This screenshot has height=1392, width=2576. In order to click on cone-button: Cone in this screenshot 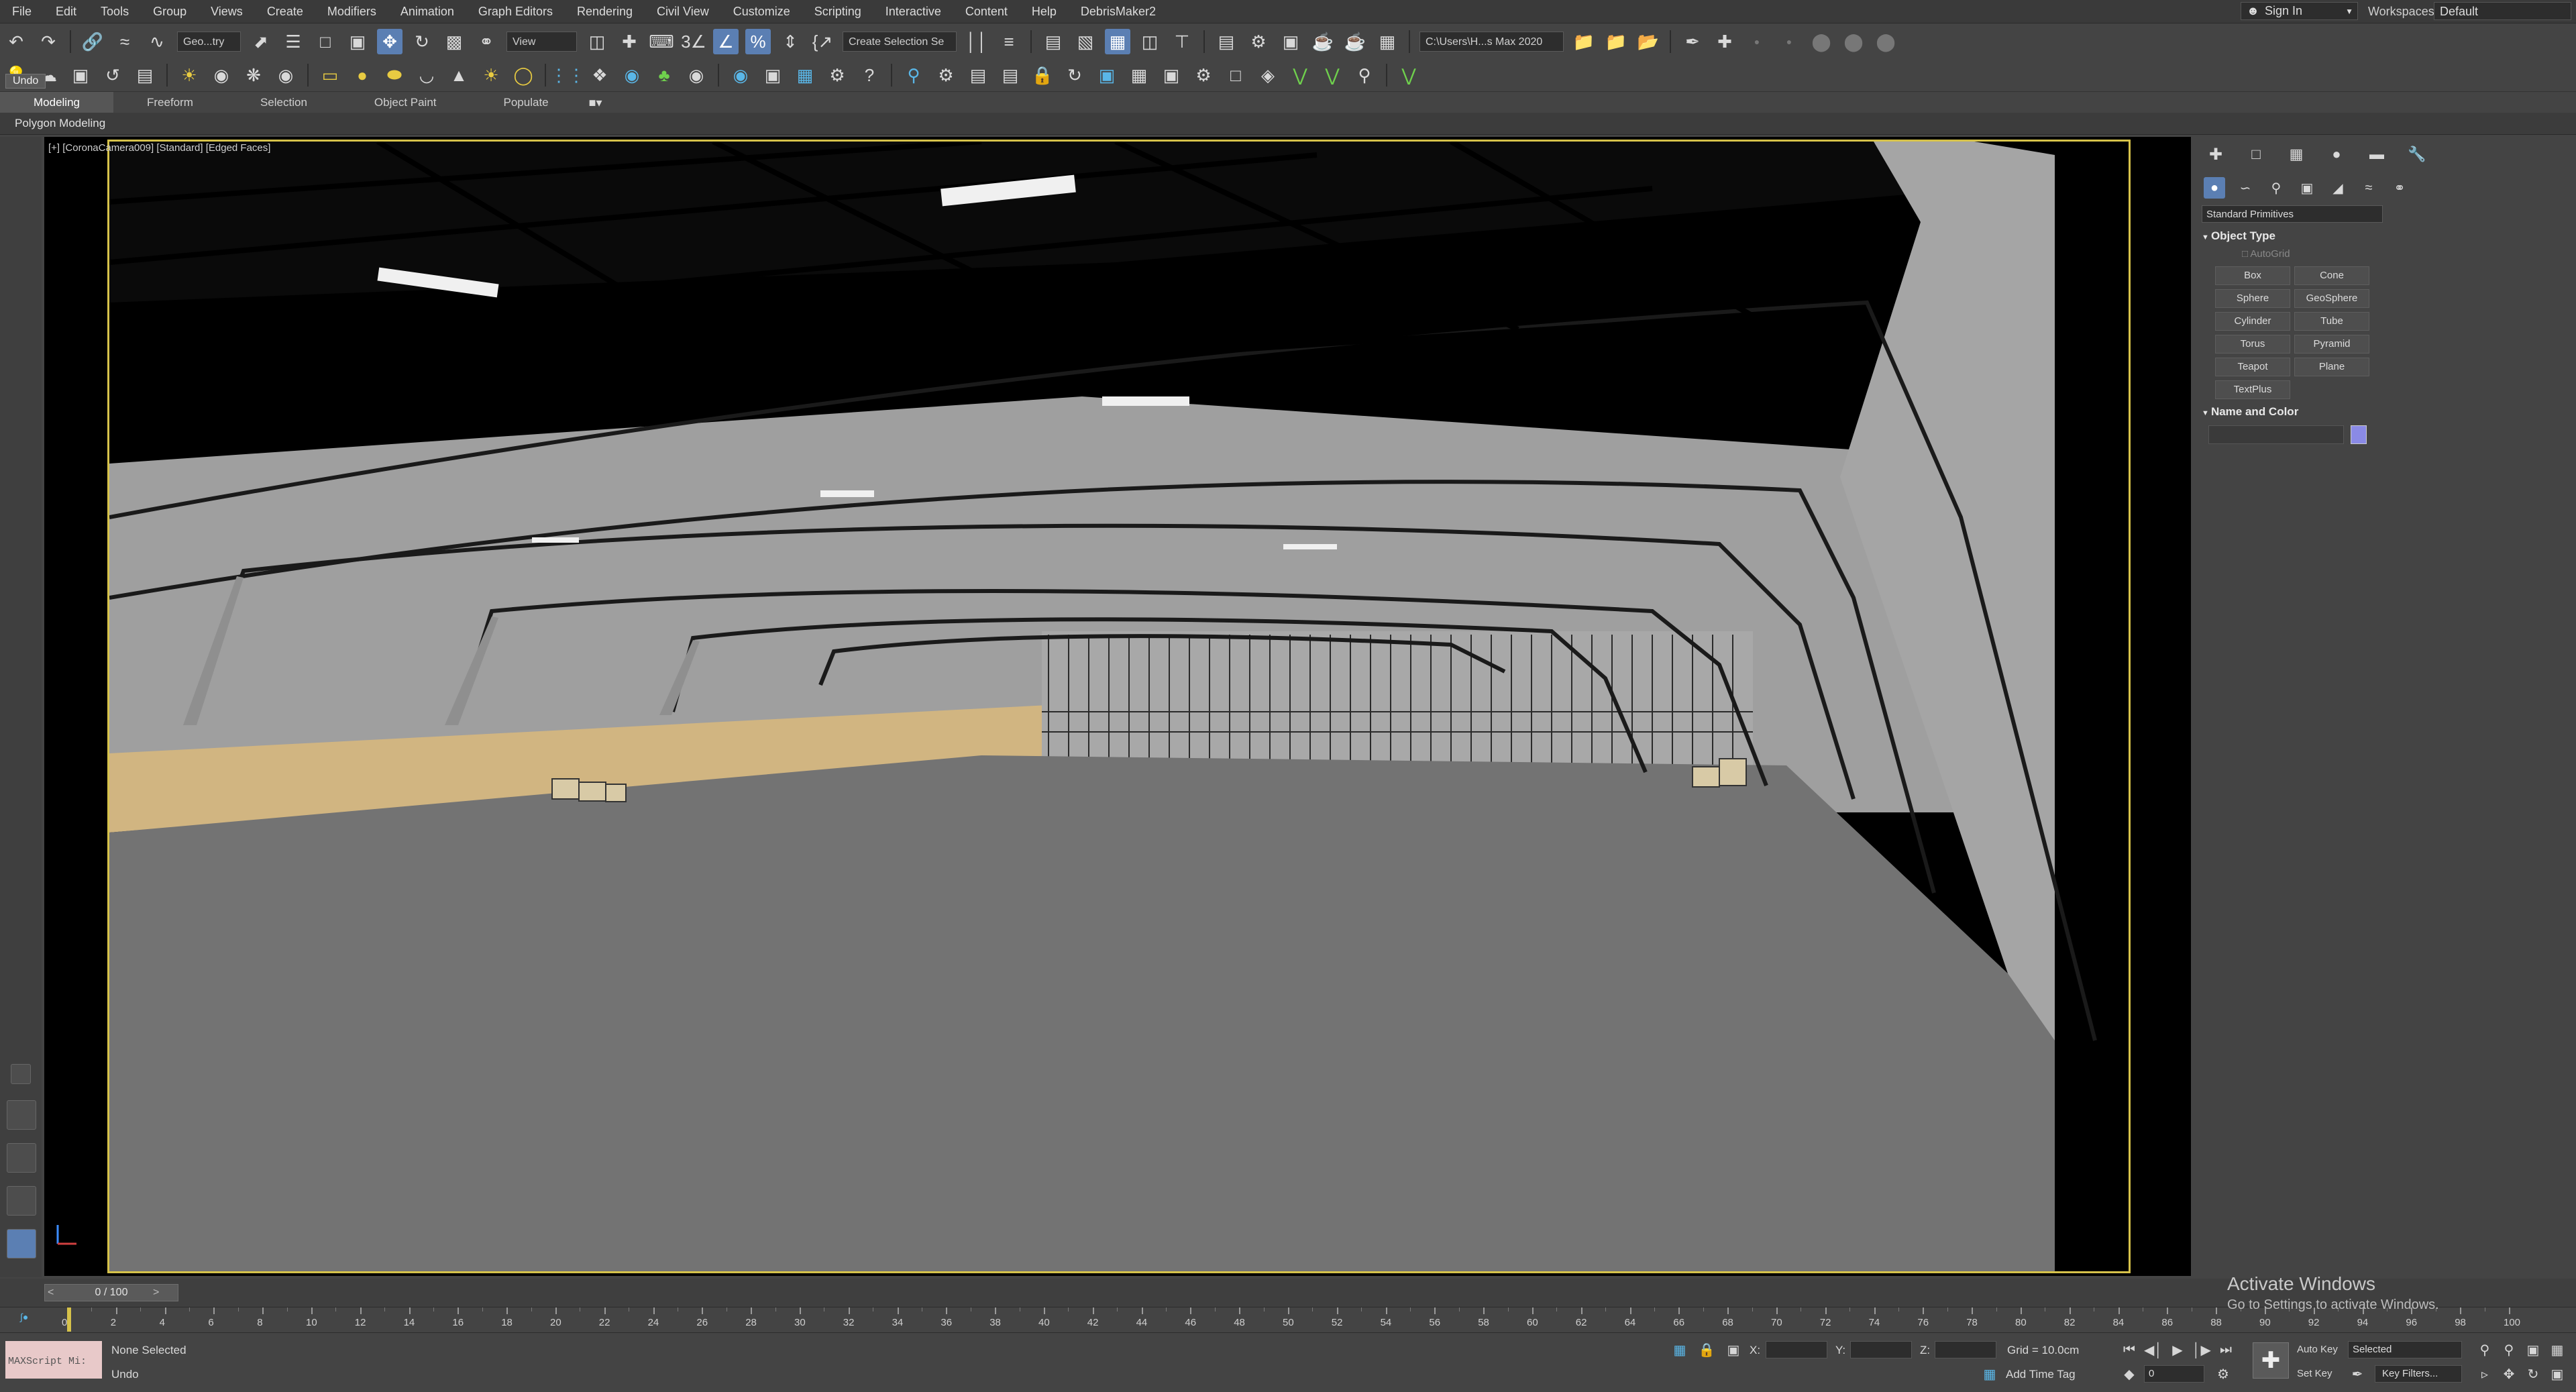, I will do `click(2331, 275)`.